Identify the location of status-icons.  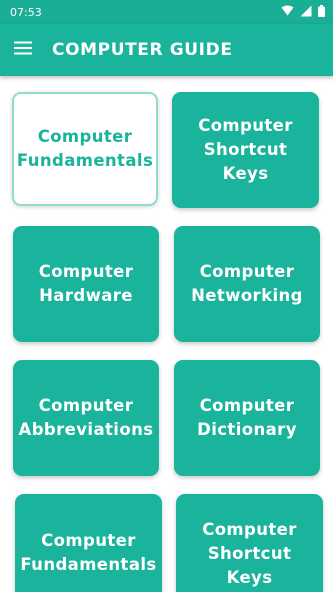
(303, 12).